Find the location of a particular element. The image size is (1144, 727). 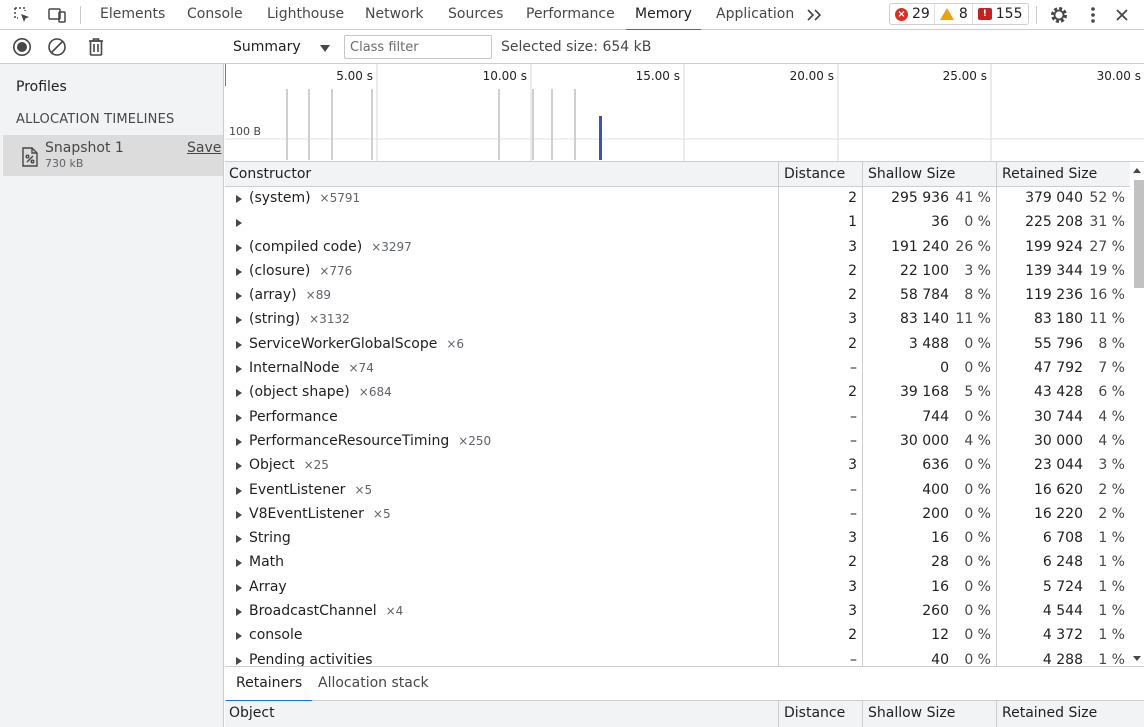

warning-icon is located at coordinates (946, 14).